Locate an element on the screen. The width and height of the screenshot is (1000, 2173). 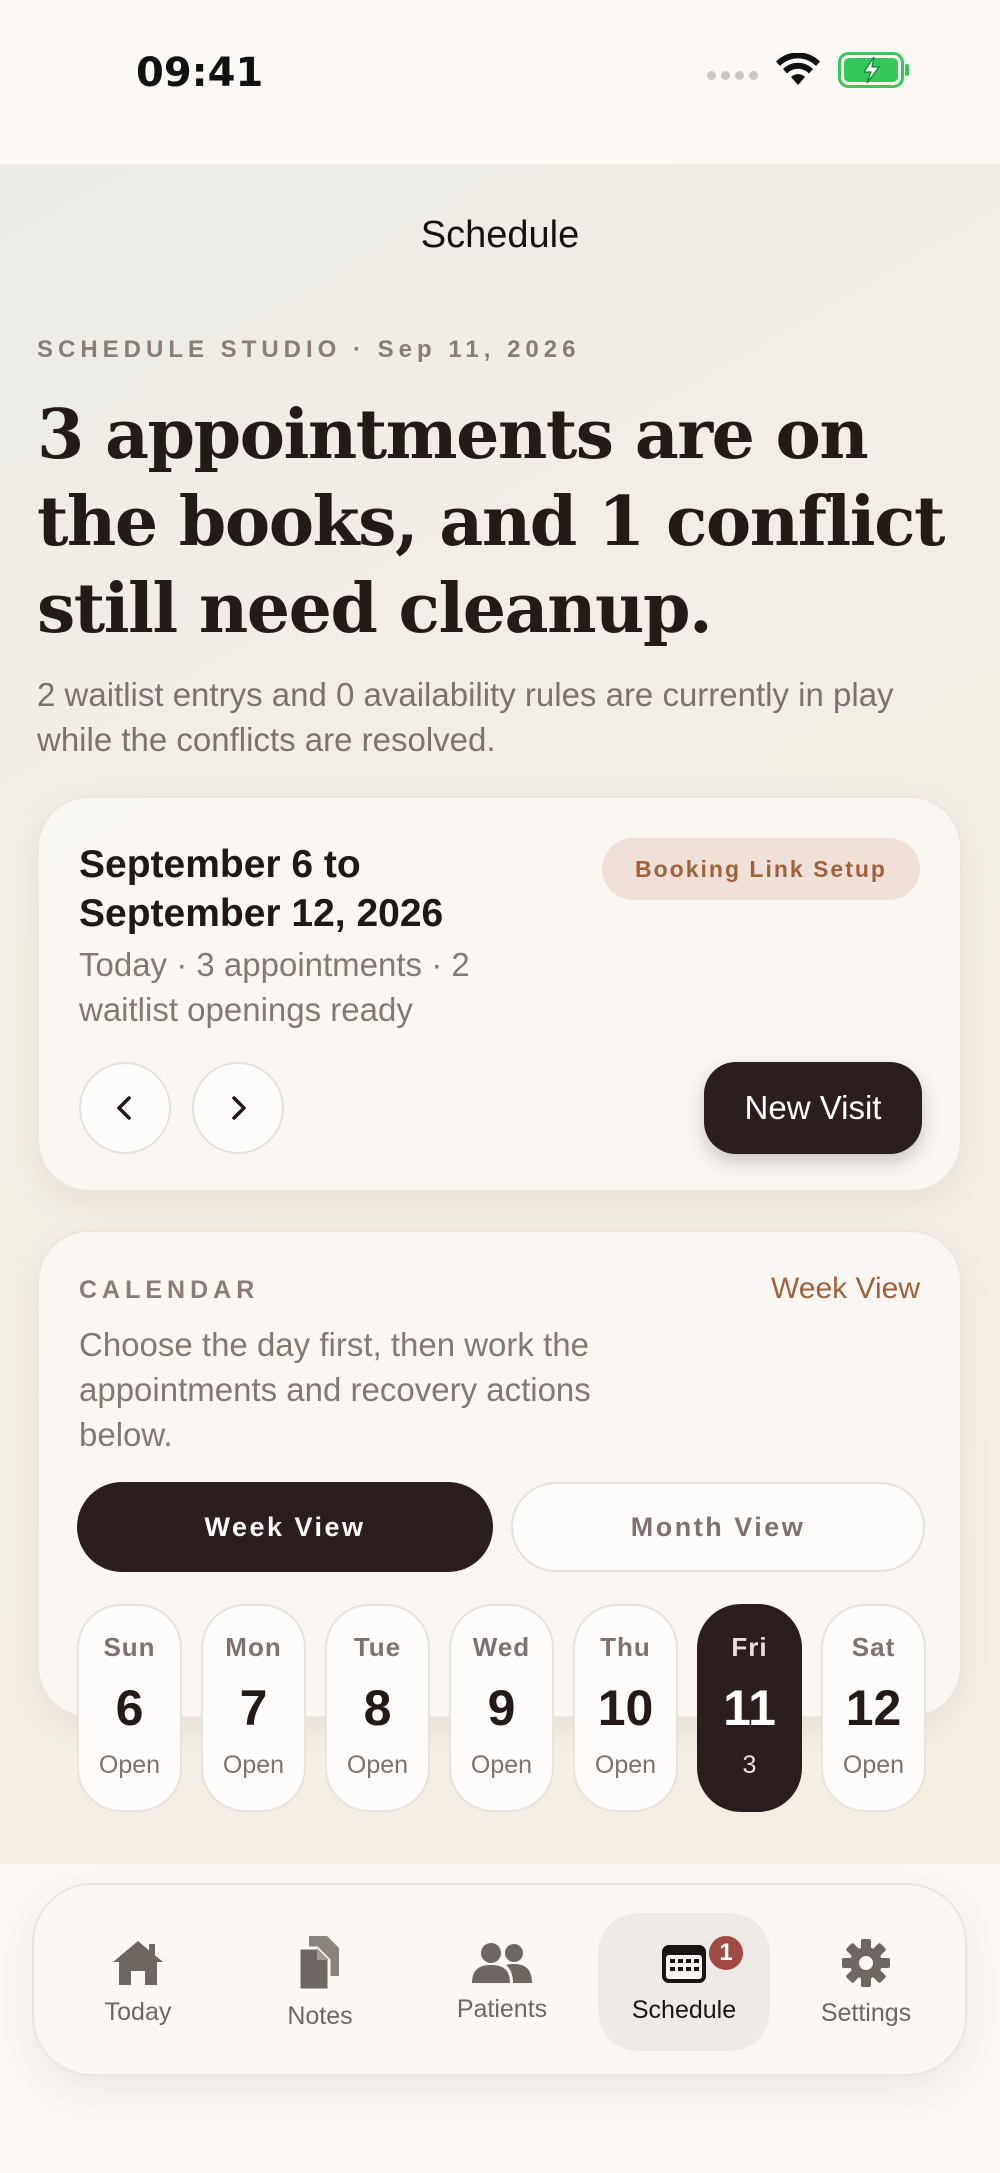
week-range-title: September 6 to September 12, 2026 is located at coordinates (261, 889).